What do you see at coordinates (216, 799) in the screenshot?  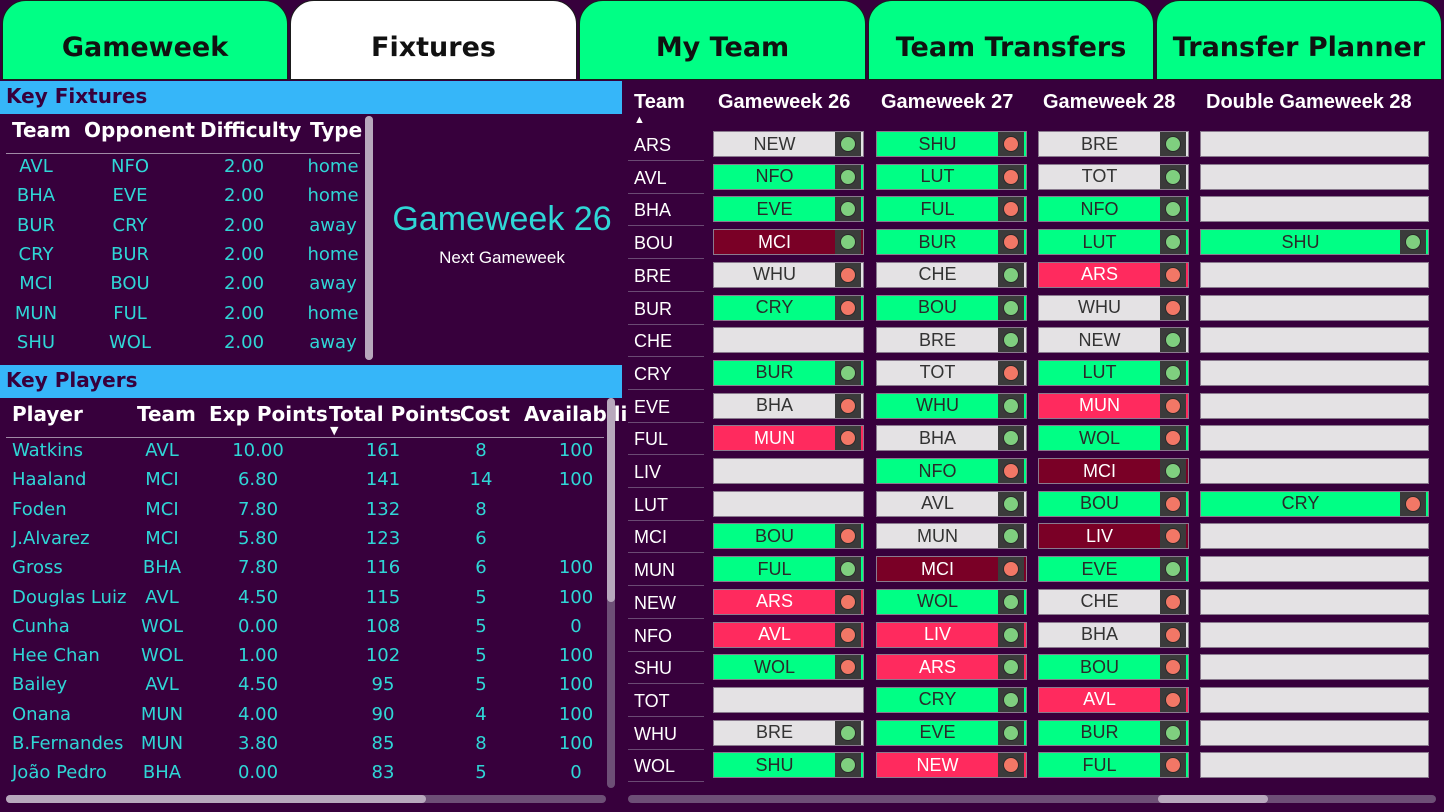 I see `key-players-hscroll-thumb` at bounding box center [216, 799].